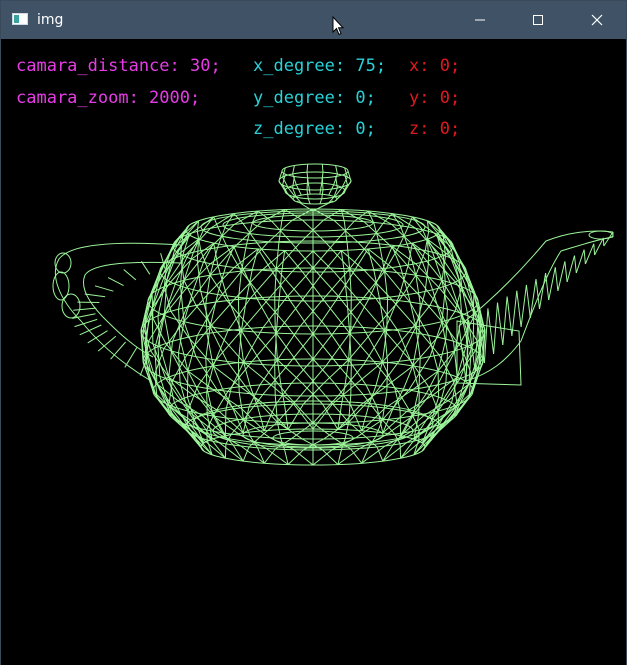 This screenshot has width=627, height=665. Describe the element at coordinates (320, 66) in the screenshot. I see `x-degree-readout: x_degree: 75;` at that location.